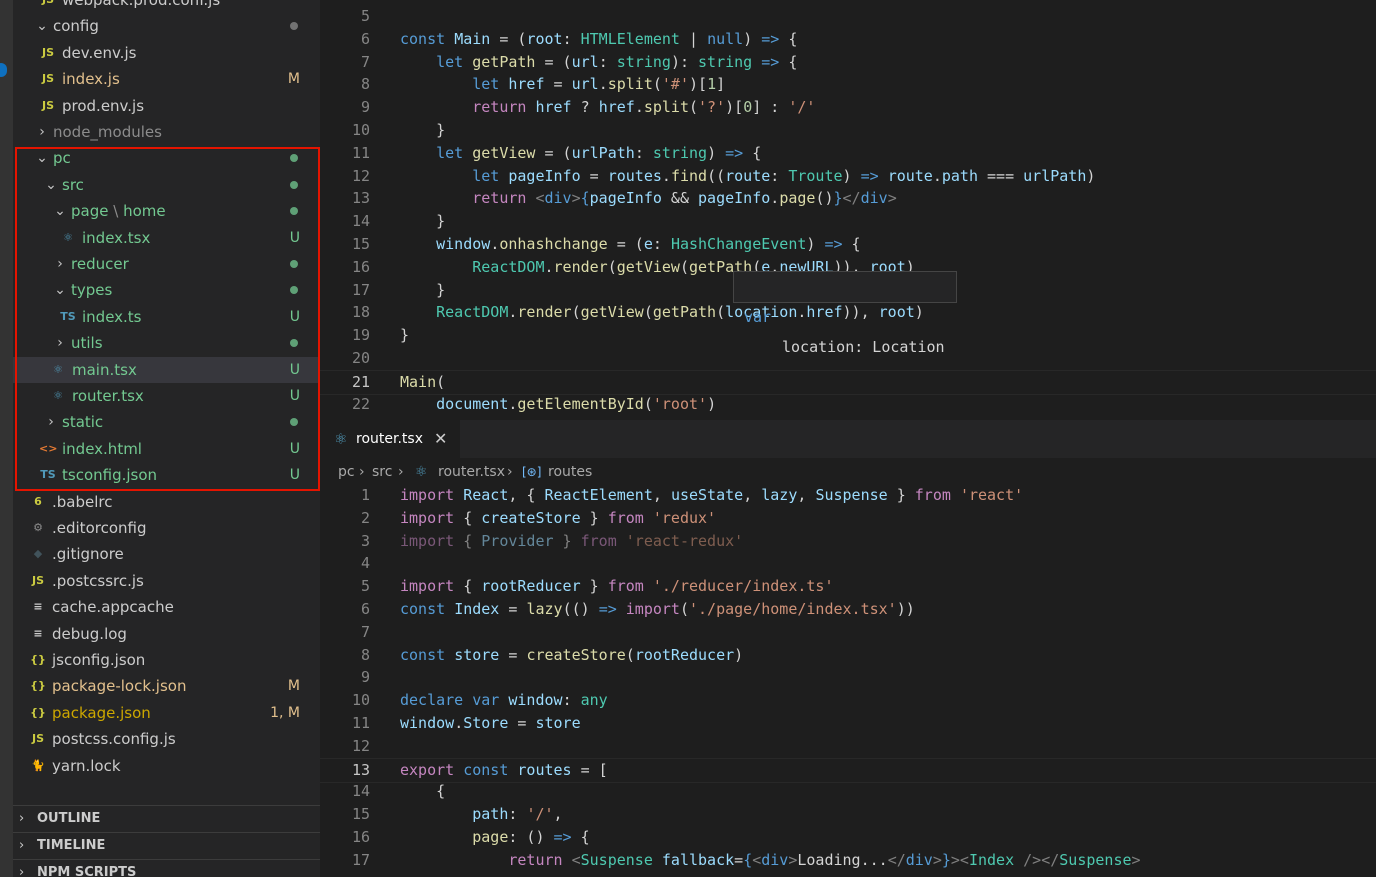 This screenshot has height=877, width=1376. I want to click on tree-item-label: prod.env.js, so click(103, 105).